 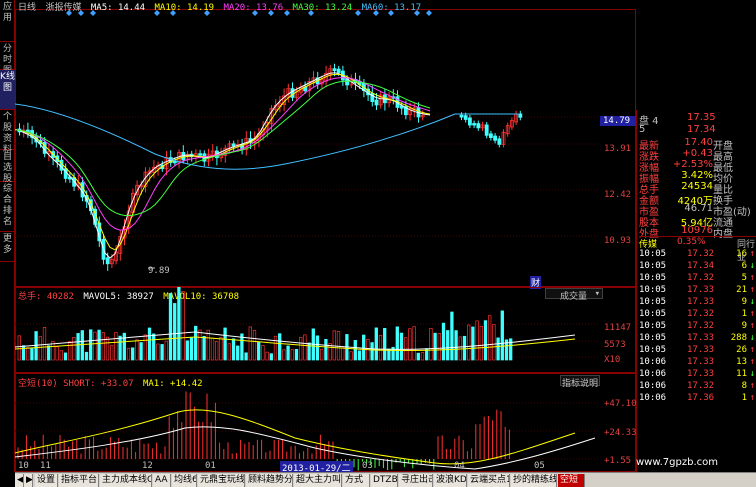 I want to click on time-axis-label: 01, so click(x=210, y=466).